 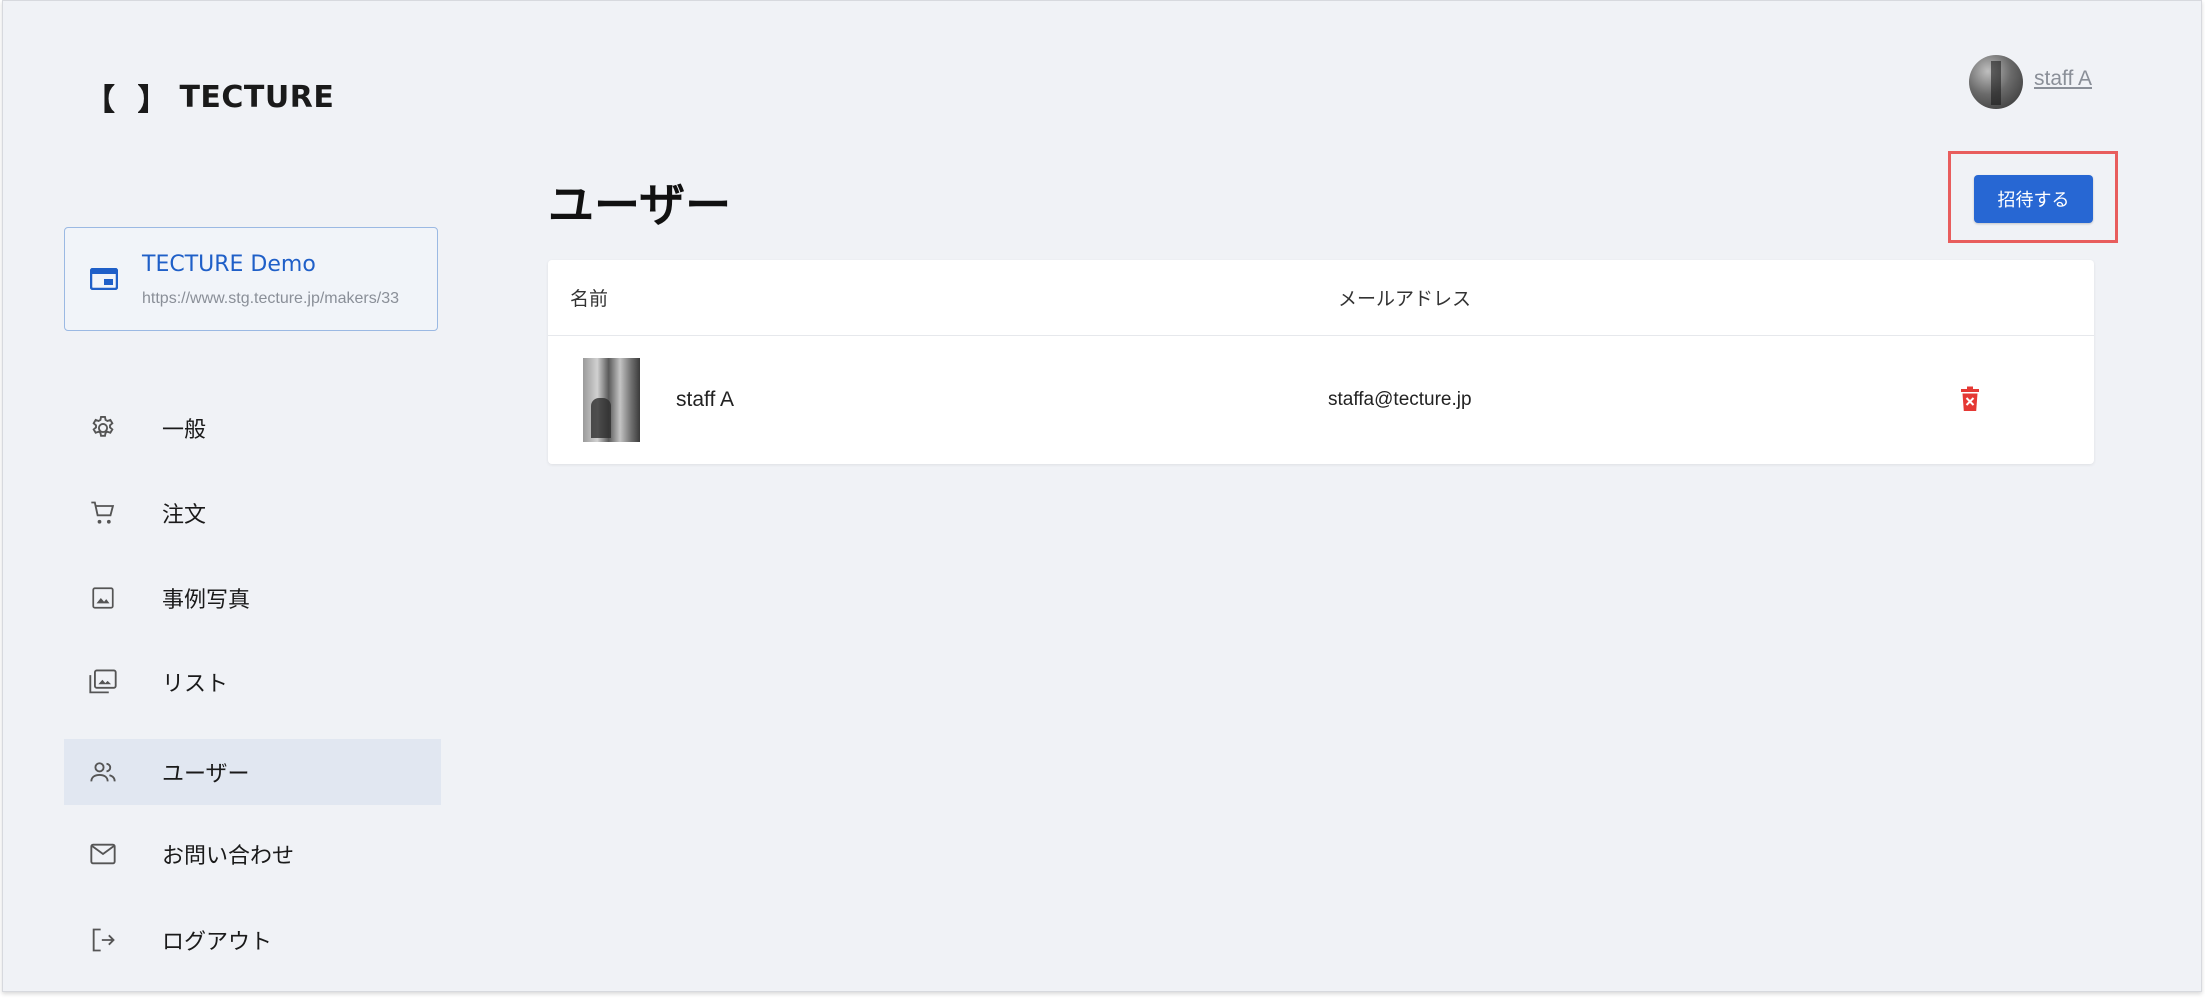 I want to click on sidebar-item-logout: ログアウト, so click(x=252, y=940).